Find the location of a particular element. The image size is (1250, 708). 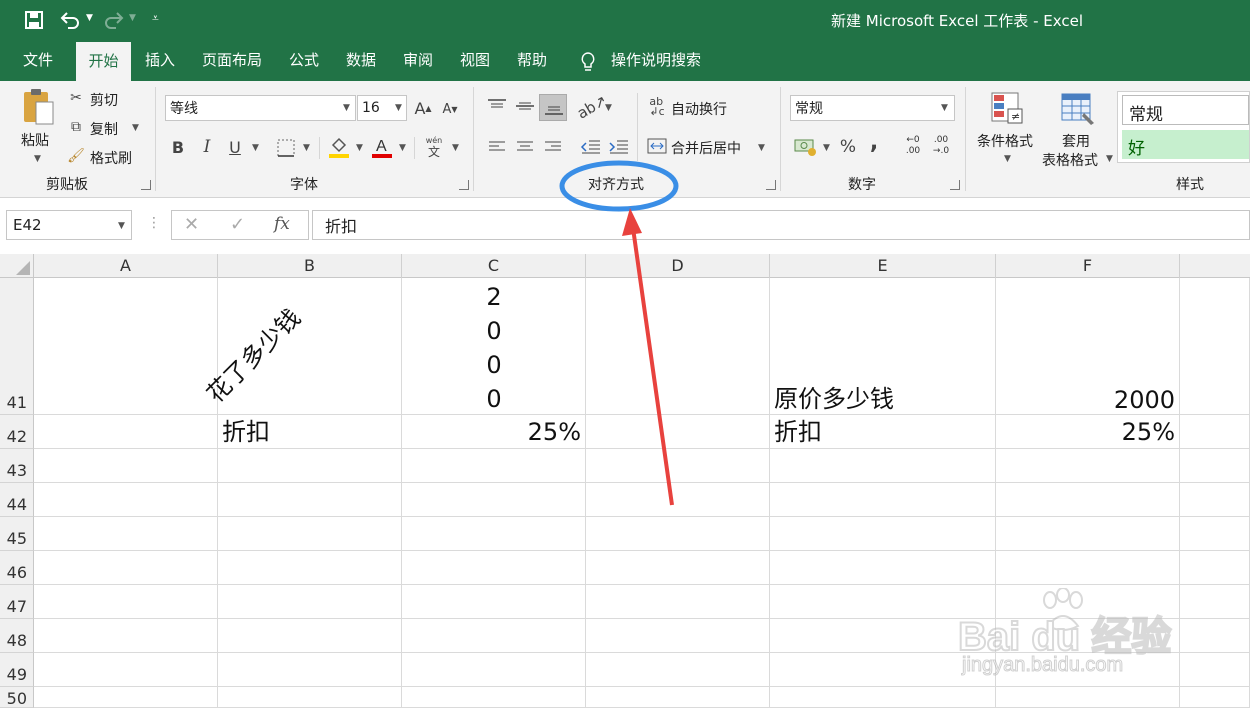

cell-g43 is located at coordinates (1215, 466).